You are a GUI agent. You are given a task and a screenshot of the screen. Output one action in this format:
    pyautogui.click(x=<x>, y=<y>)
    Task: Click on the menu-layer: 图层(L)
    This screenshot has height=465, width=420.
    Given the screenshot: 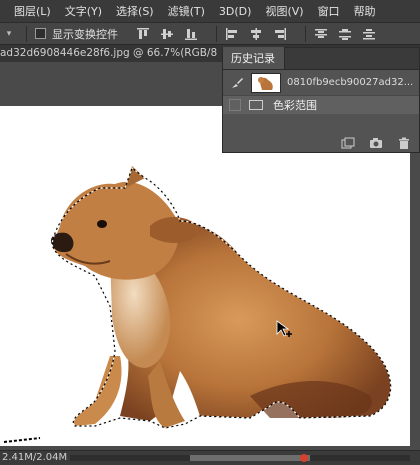 What is the action you would take?
    pyautogui.click(x=29, y=11)
    